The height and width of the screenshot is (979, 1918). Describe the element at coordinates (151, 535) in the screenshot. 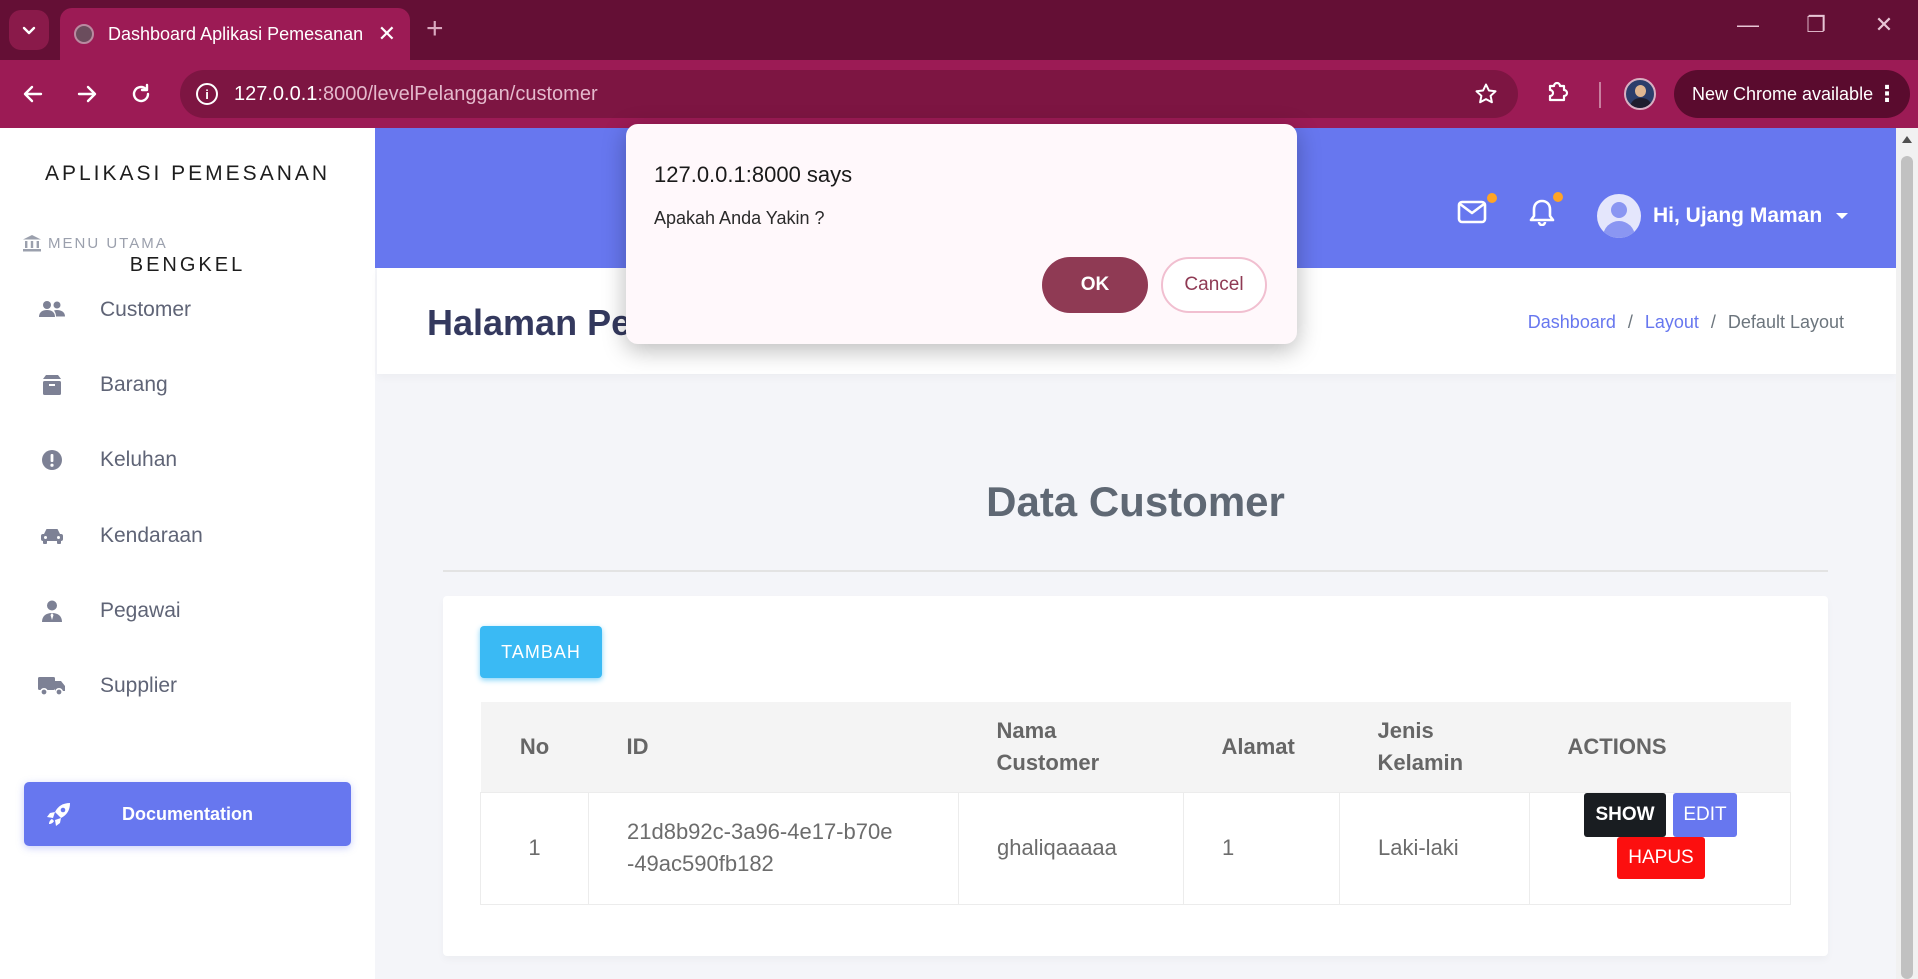

I see `sidebar-item-label: Kendaraan` at that location.